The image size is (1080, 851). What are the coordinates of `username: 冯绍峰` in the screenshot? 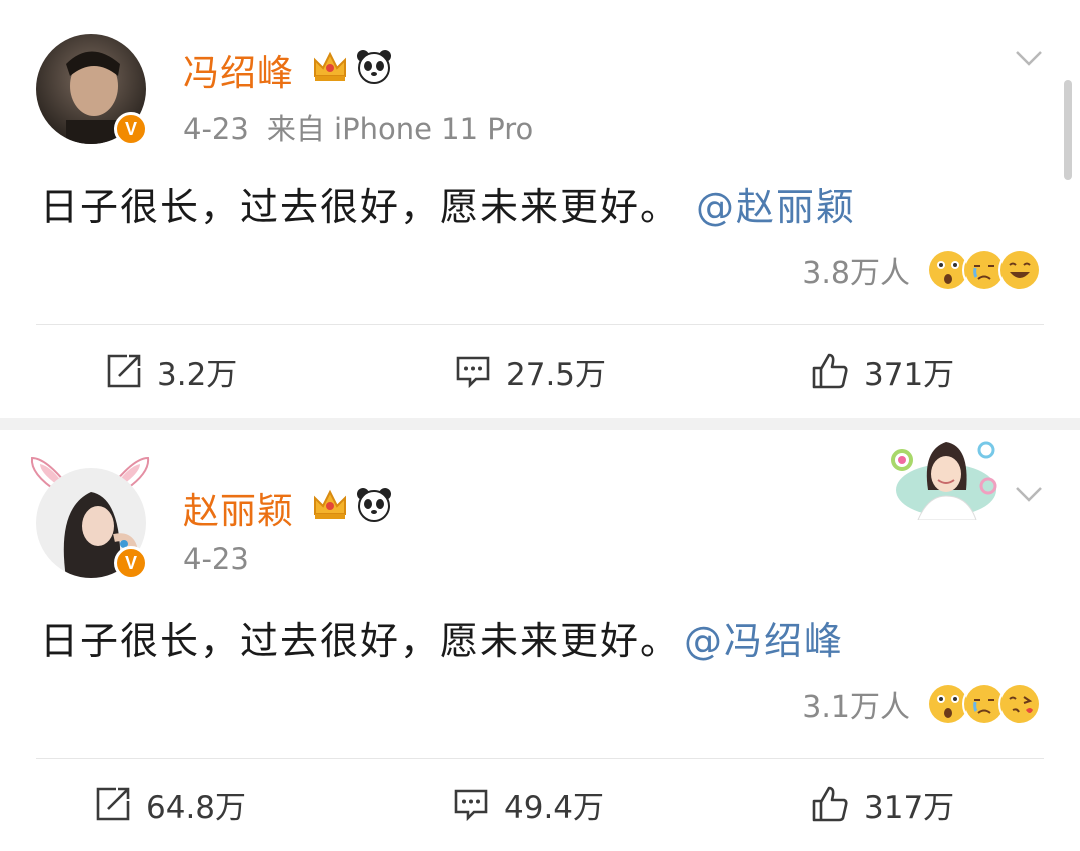 It's located at (238, 70).